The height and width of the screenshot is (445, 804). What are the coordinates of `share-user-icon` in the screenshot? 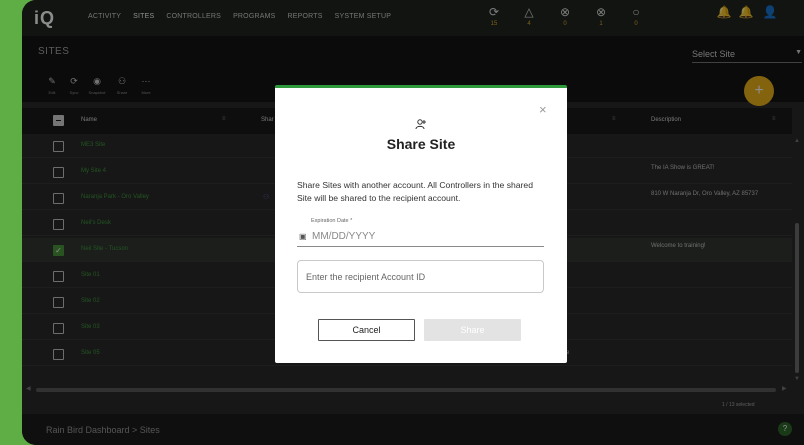 It's located at (421, 125).